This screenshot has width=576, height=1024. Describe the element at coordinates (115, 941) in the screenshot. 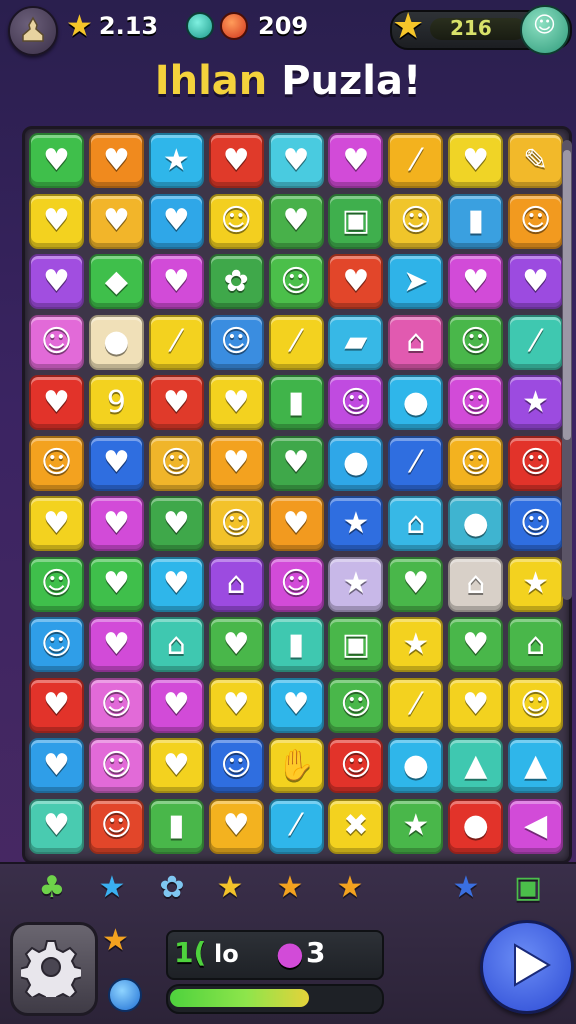

I see `bonus-star-icon: ★` at that location.